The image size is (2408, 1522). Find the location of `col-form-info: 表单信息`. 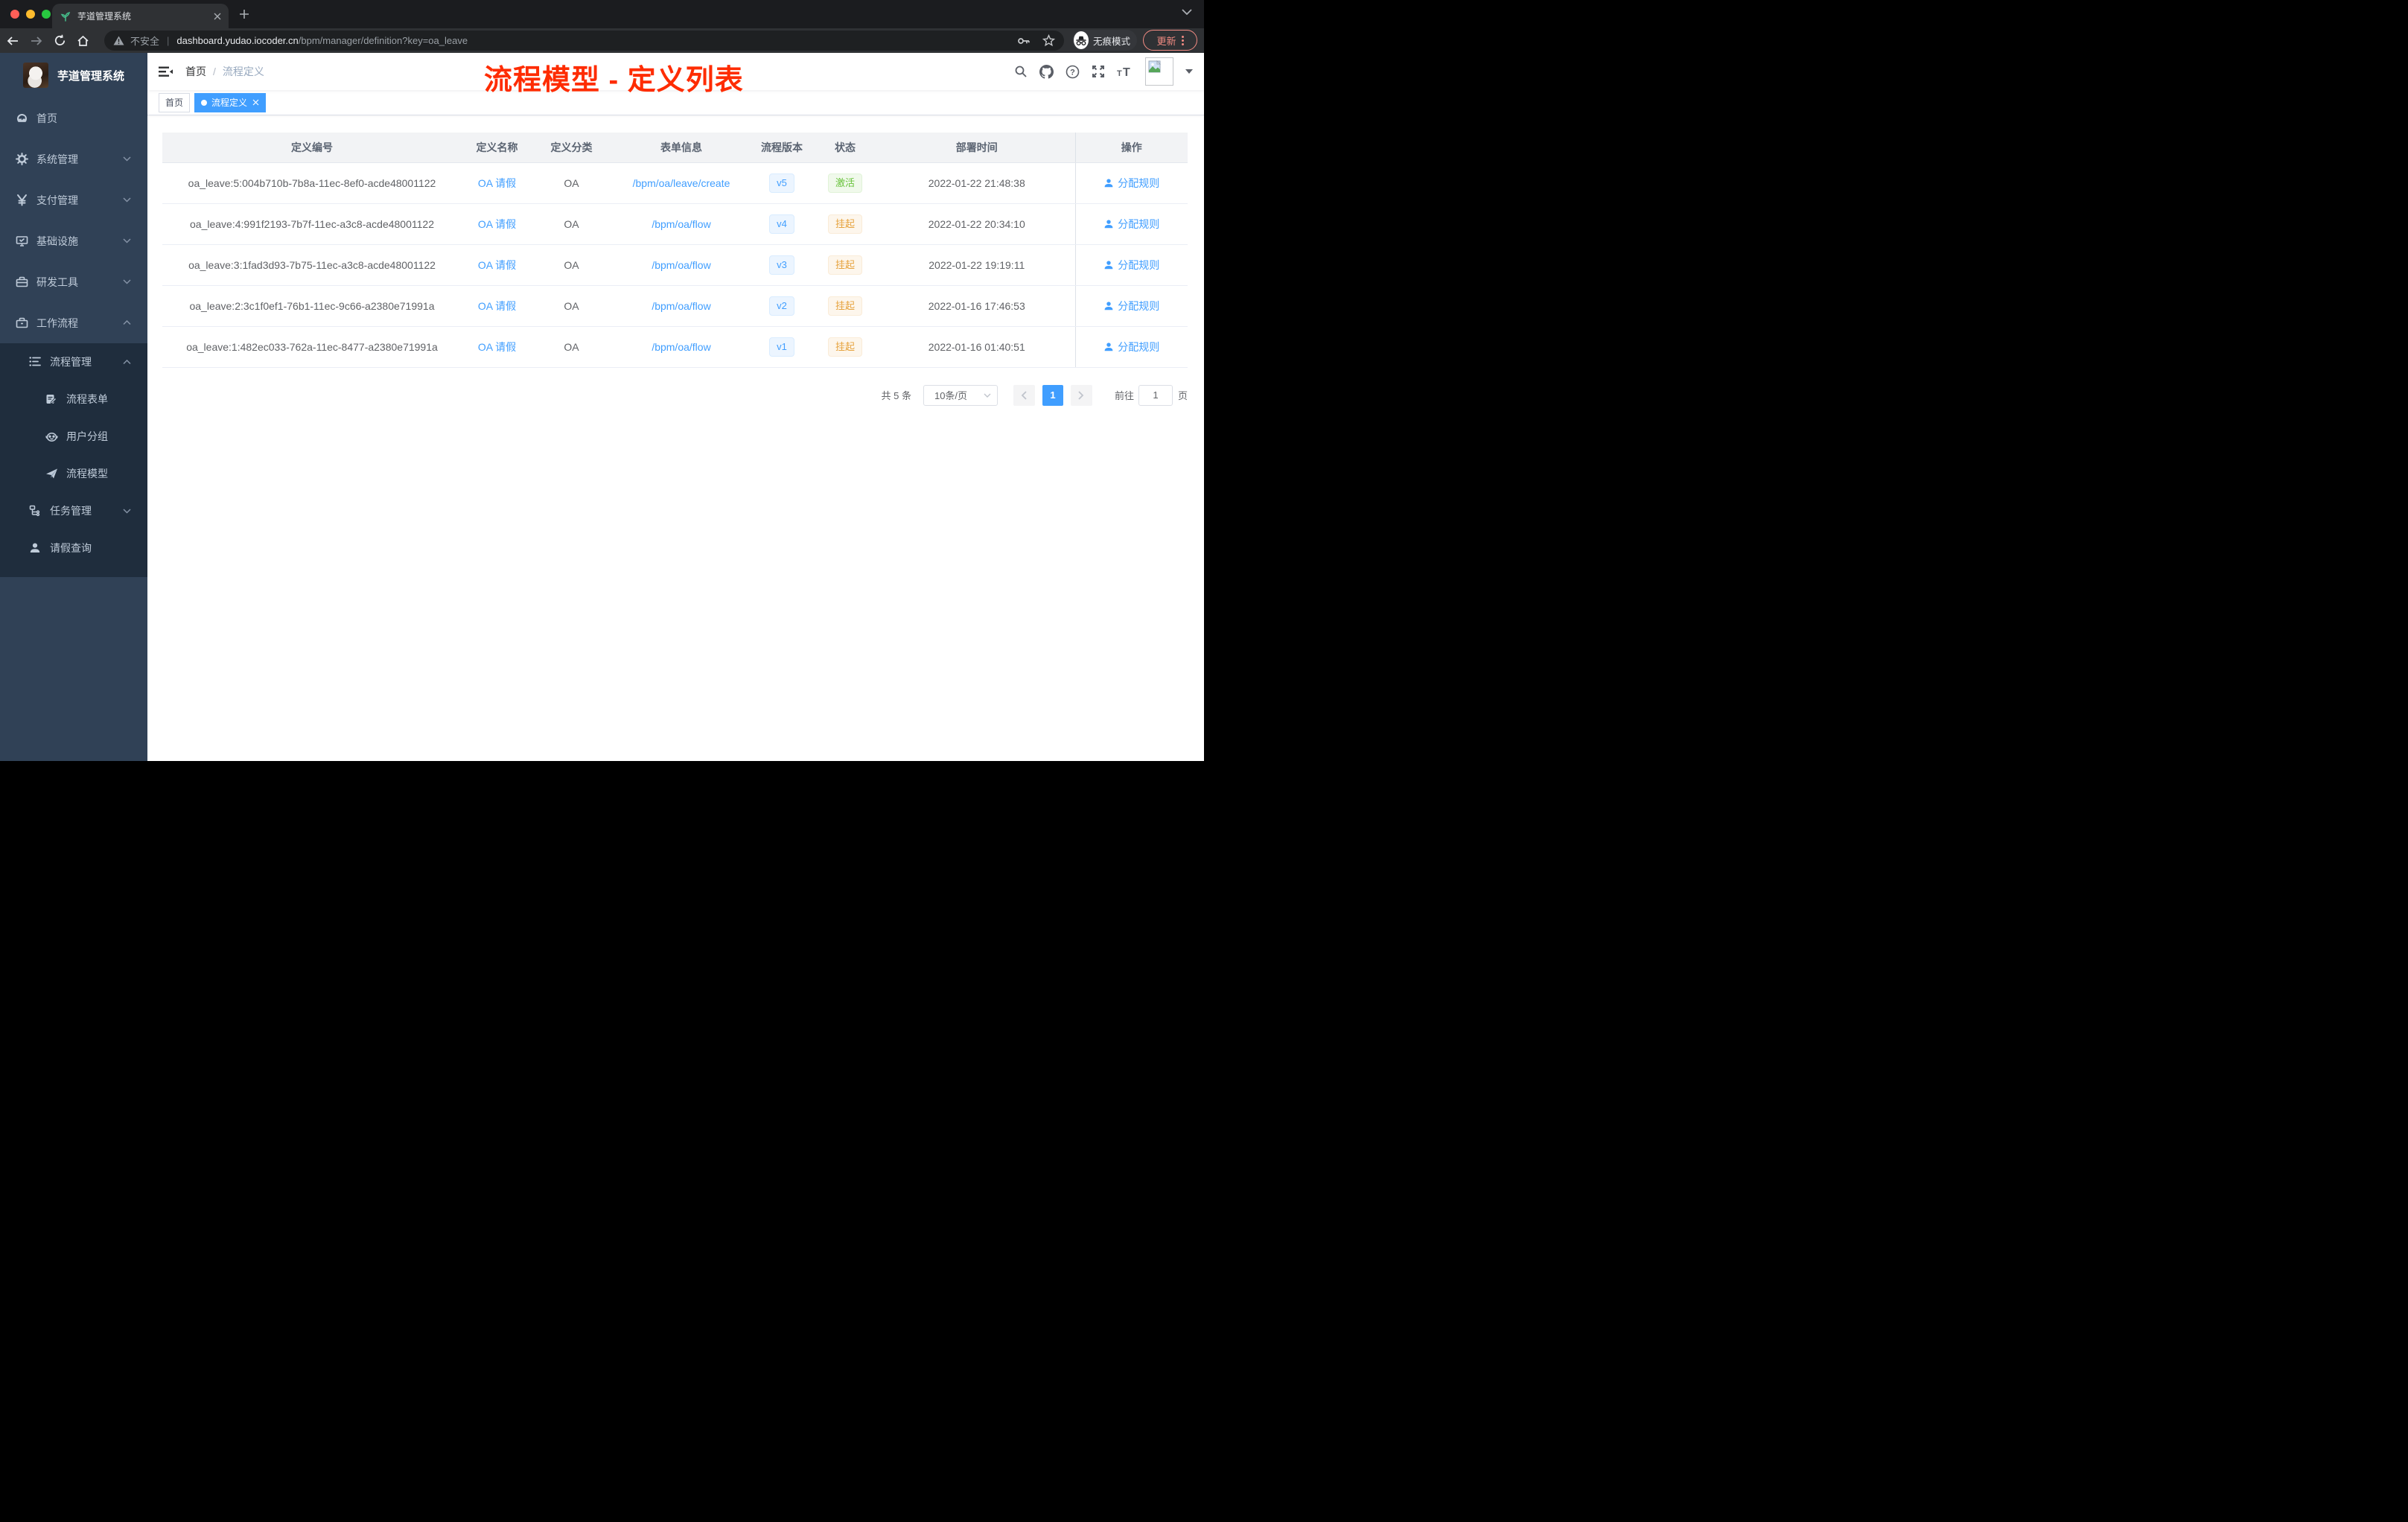

col-form-info: 表单信息 is located at coordinates (681, 148).